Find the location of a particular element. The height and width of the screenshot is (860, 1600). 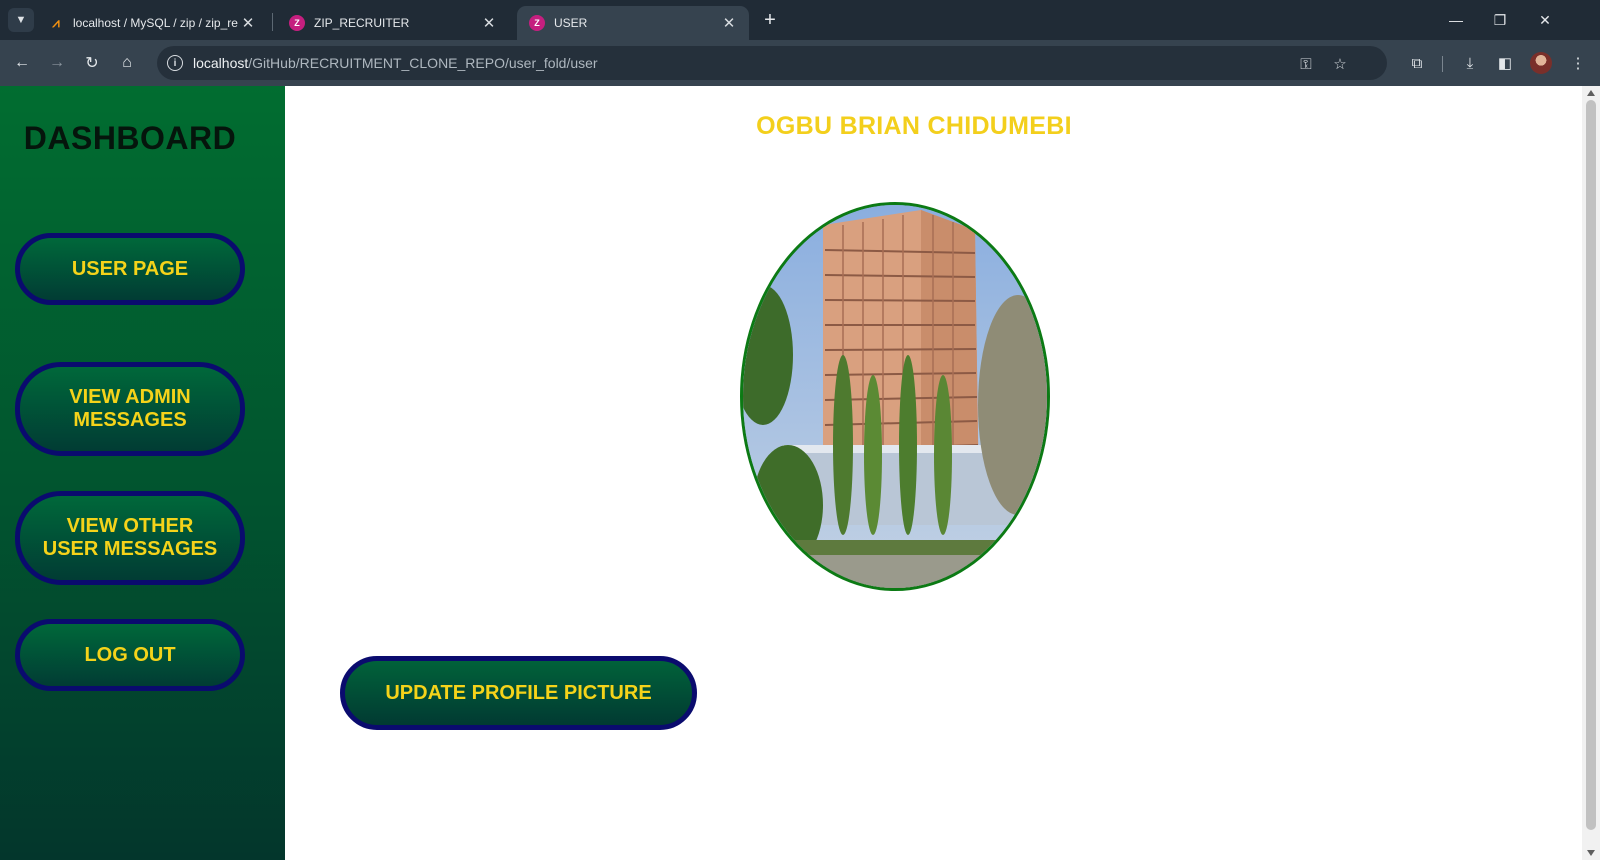

view-other-user-messages-button: VIEW OTHER USER MESSAGES is located at coordinates (130, 538).